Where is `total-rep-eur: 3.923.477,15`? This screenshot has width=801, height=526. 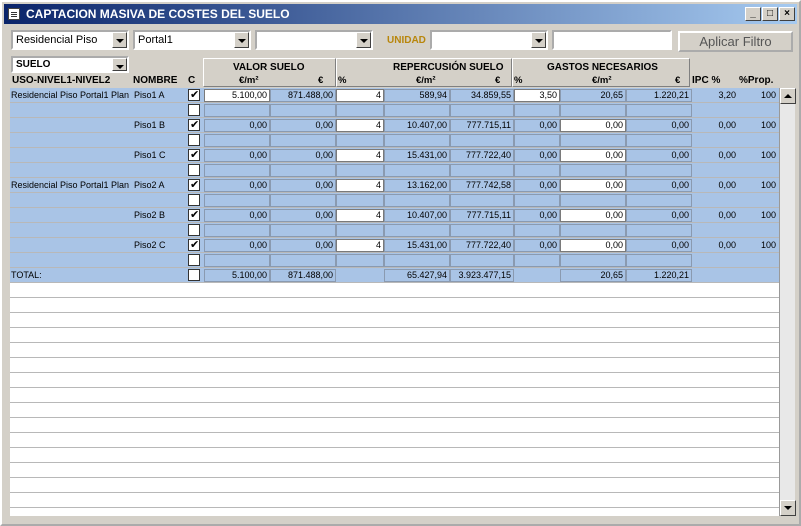 total-rep-eur: 3.923.477,15 is located at coordinates (482, 275).